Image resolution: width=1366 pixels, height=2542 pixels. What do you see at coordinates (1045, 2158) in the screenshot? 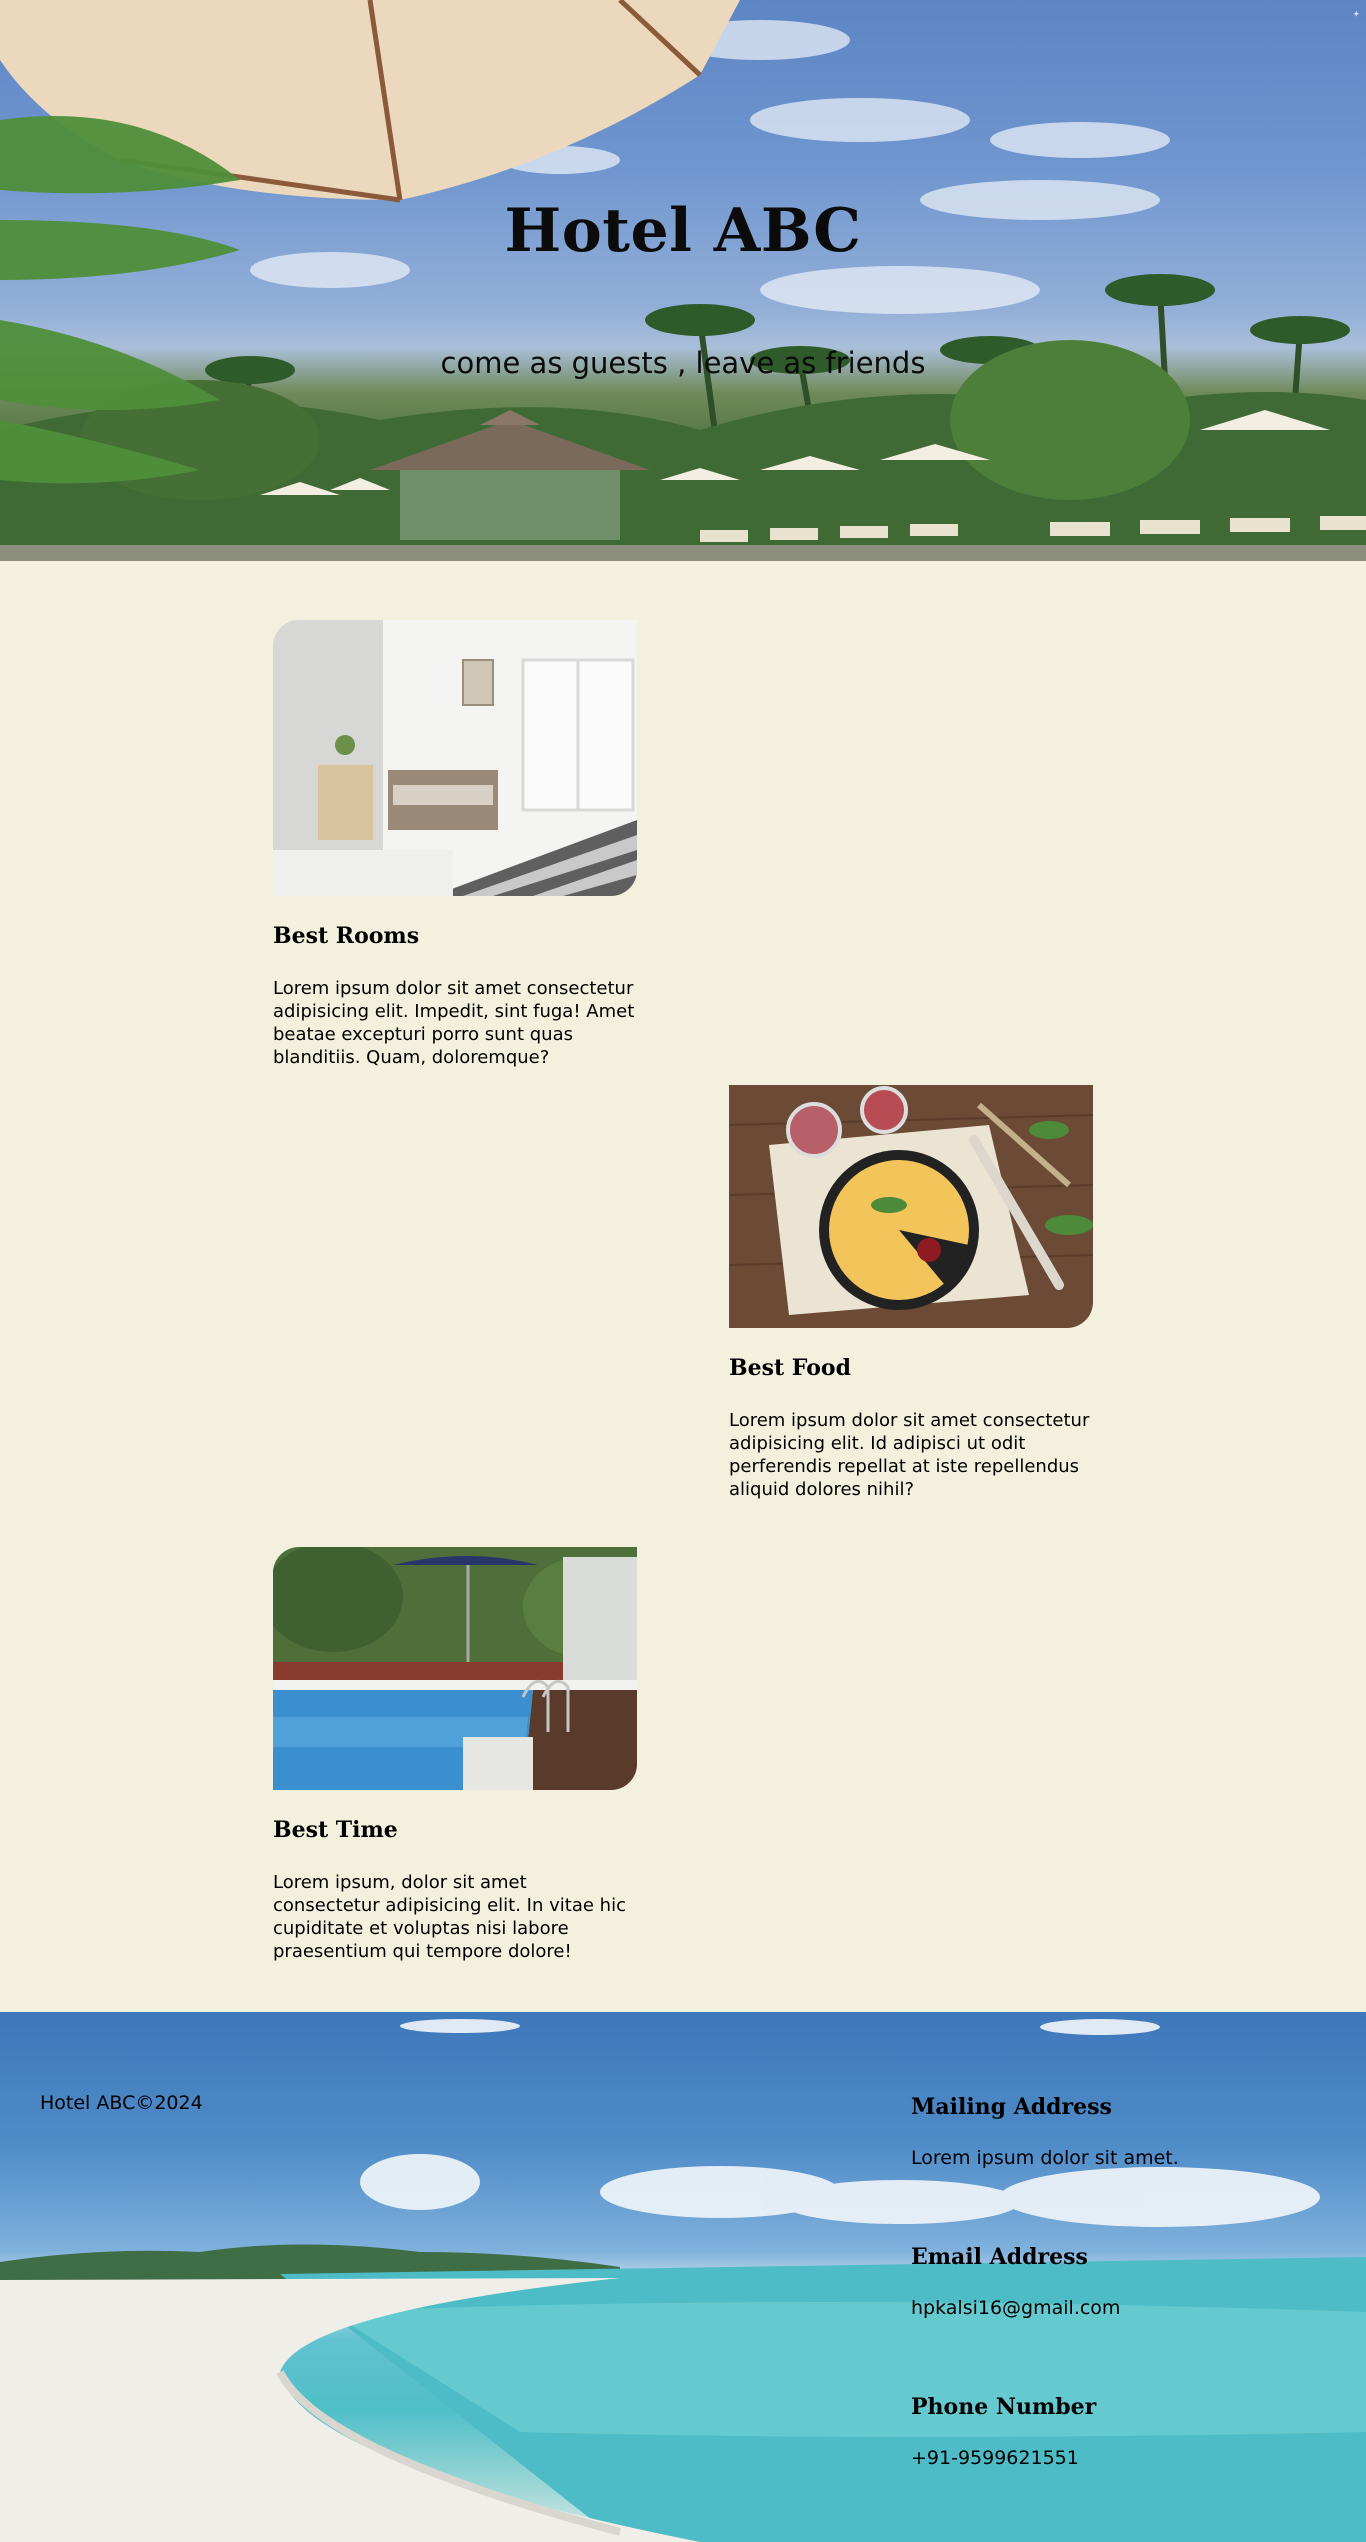
I see `mailing-address-value: Lorem ipsum dolor sit amet.` at bounding box center [1045, 2158].